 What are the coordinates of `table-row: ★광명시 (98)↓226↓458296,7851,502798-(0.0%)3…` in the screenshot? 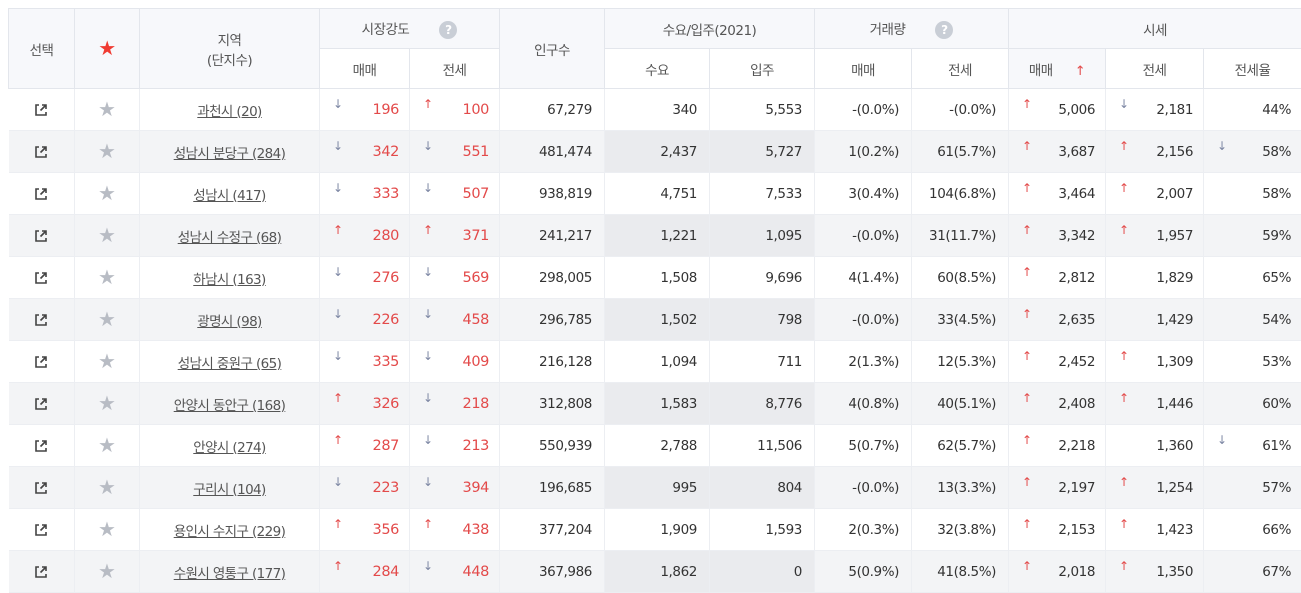 It's located at (655, 320).